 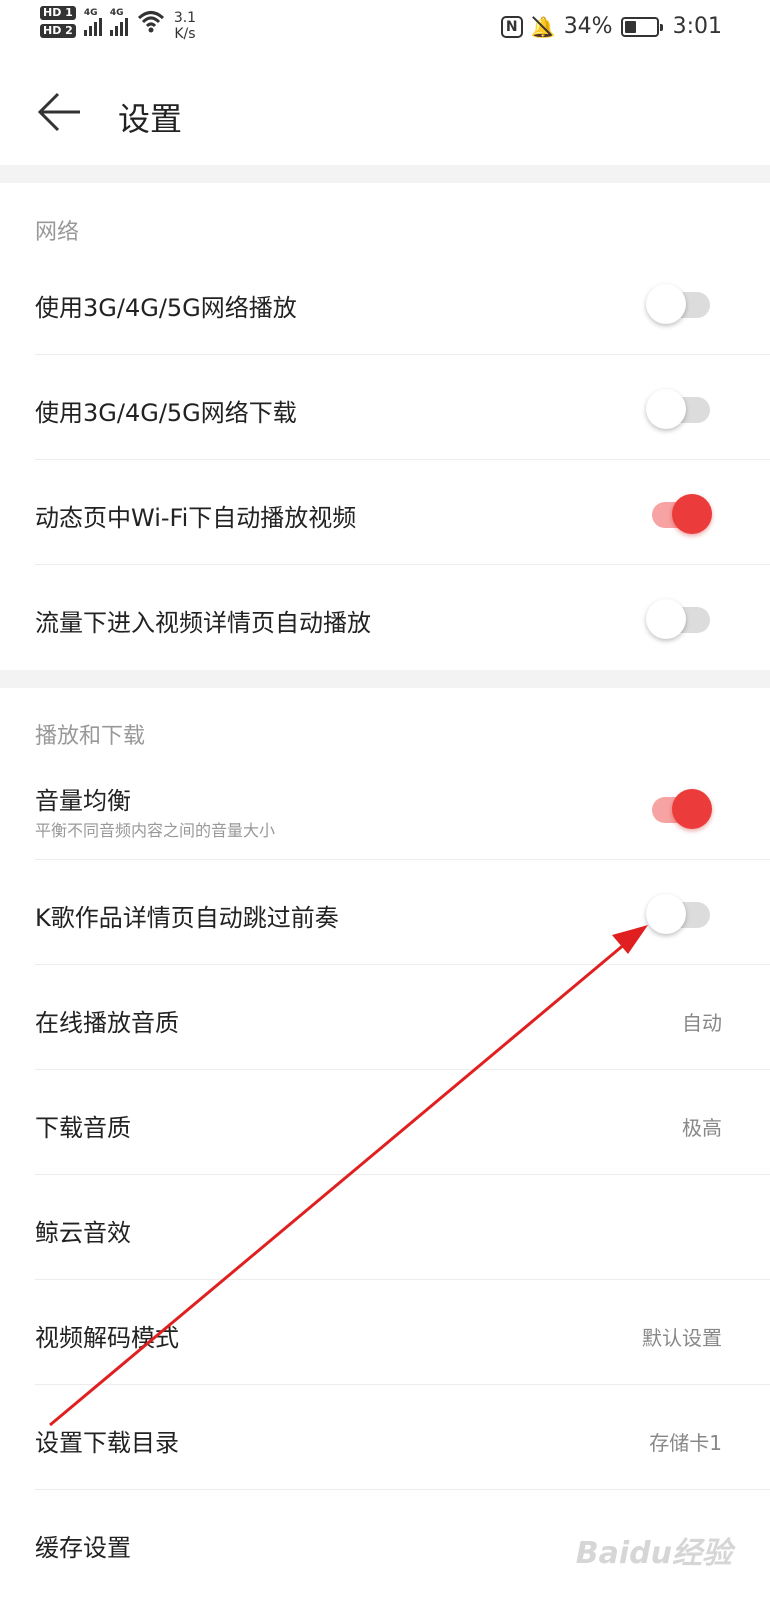 What do you see at coordinates (697, 26) in the screenshot?
I see `clock-time: 3:01` at bounding box center [697, 26].